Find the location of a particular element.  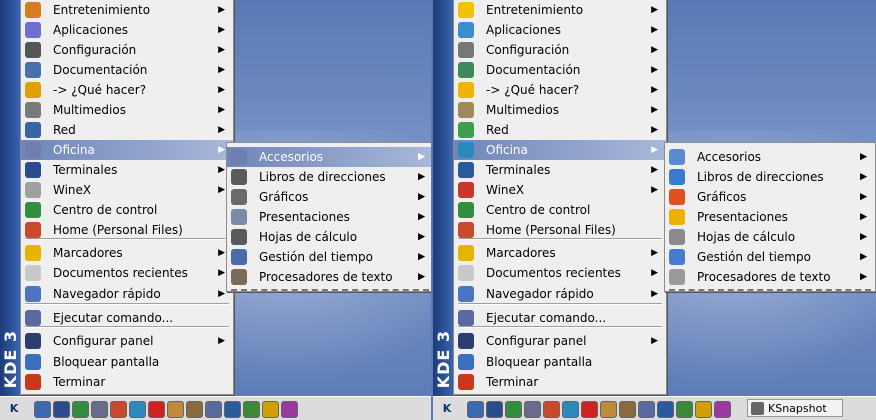

taskbar-button-ksnapshot: KSnapshot is located at coordinates (795, 408).